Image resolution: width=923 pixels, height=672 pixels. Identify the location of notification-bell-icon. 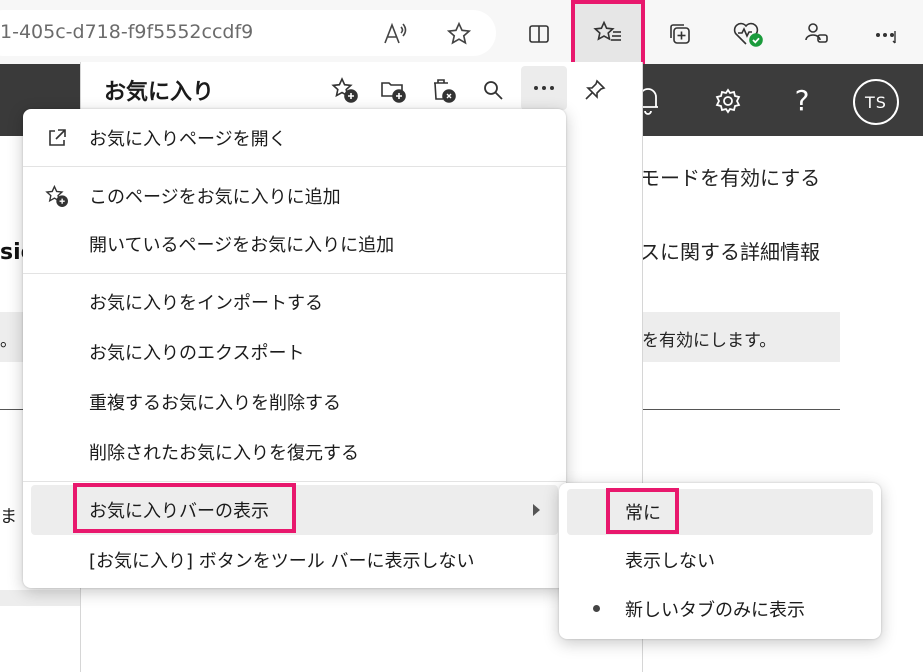
(652, 100).